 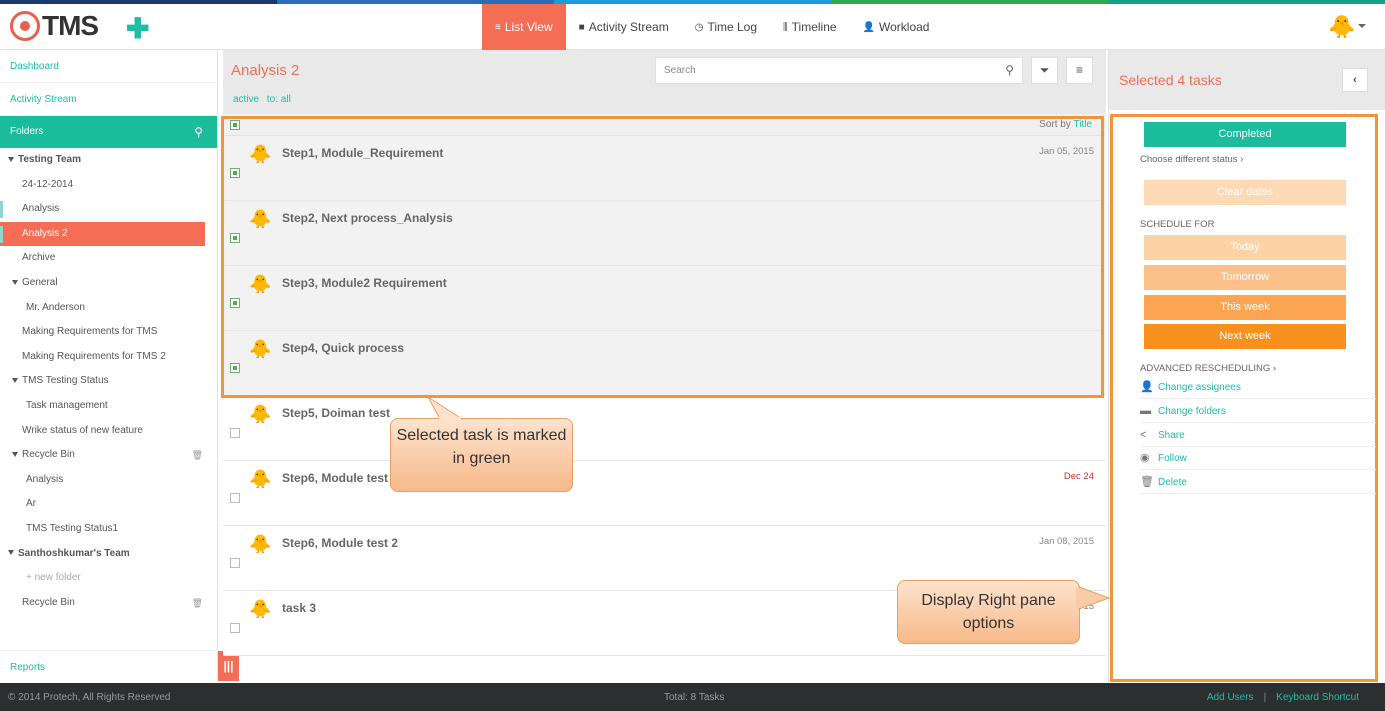 I want to click on folder-title: Analysis 2, so click(x=265, y=70).